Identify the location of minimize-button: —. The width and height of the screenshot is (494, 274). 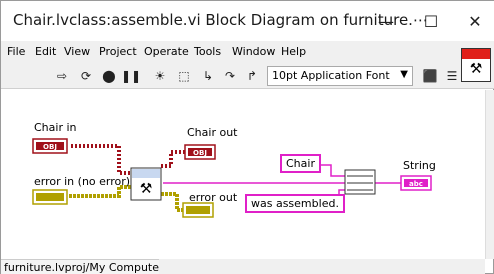
(386, 21).